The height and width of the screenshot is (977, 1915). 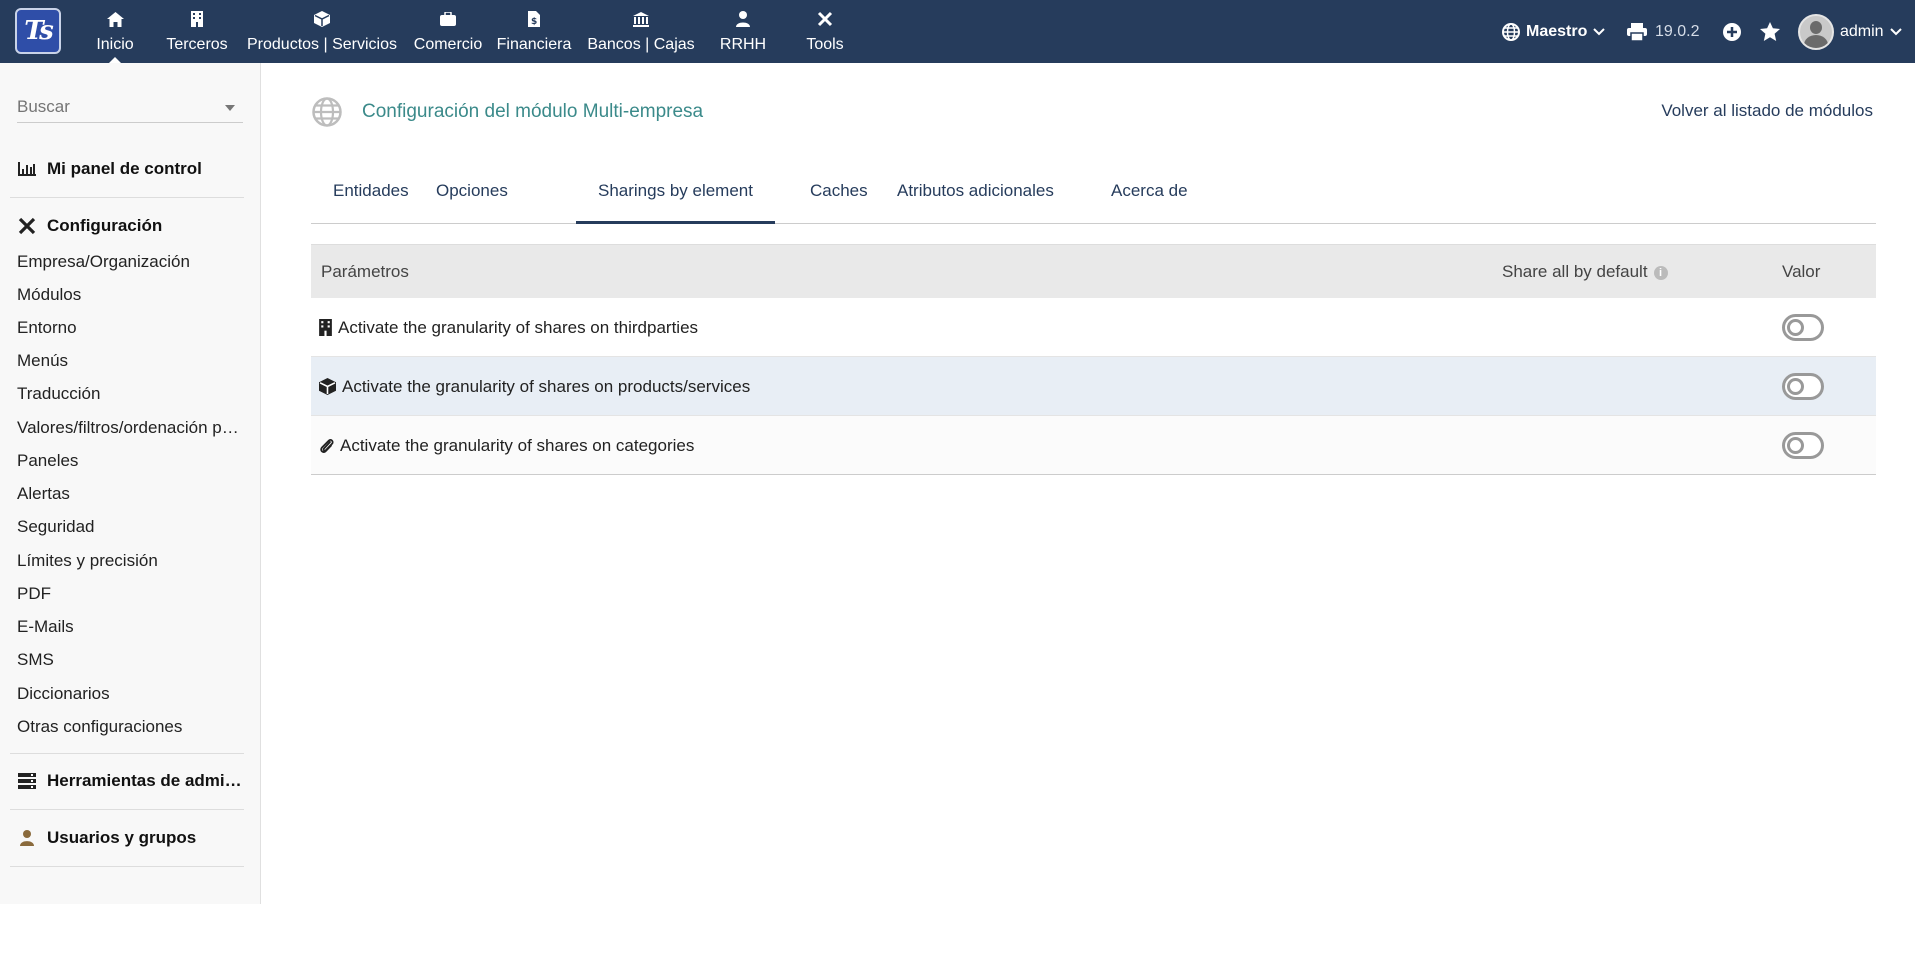 I want to click on quick-add-button, so click(x=1732, y=31).